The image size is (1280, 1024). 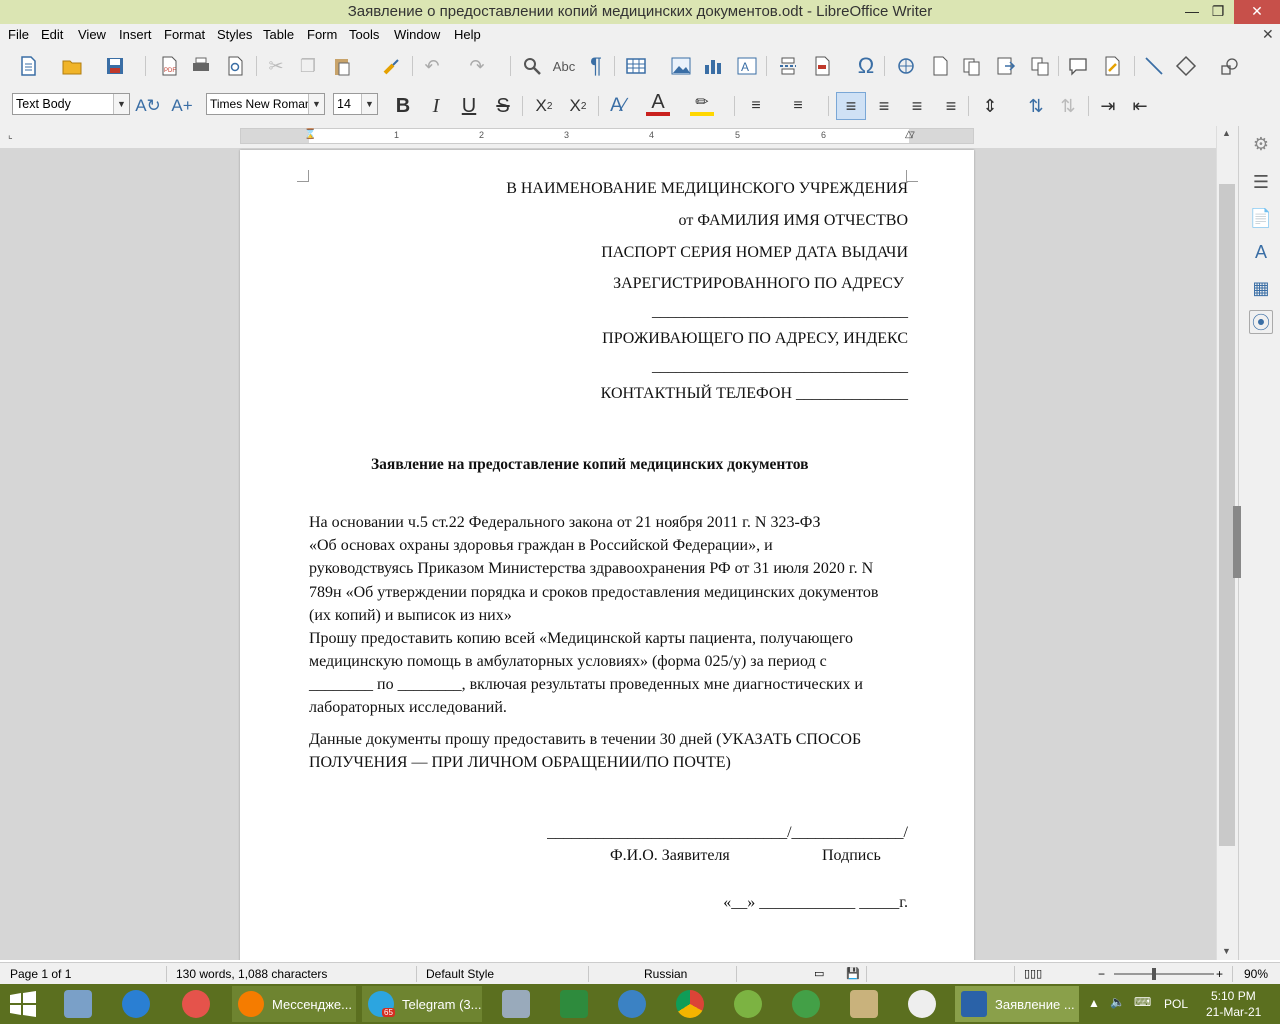 I want to click on menu-form: Form, so click(x=322, y=34).